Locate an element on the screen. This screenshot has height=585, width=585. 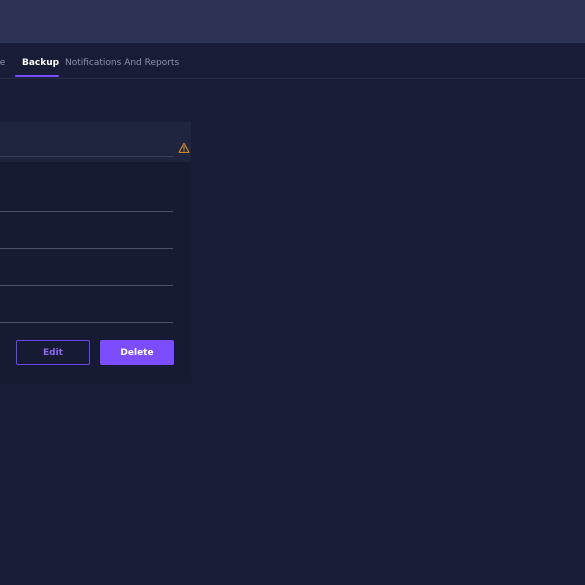
edit-button: Edit is located at coordinates (53, 352).